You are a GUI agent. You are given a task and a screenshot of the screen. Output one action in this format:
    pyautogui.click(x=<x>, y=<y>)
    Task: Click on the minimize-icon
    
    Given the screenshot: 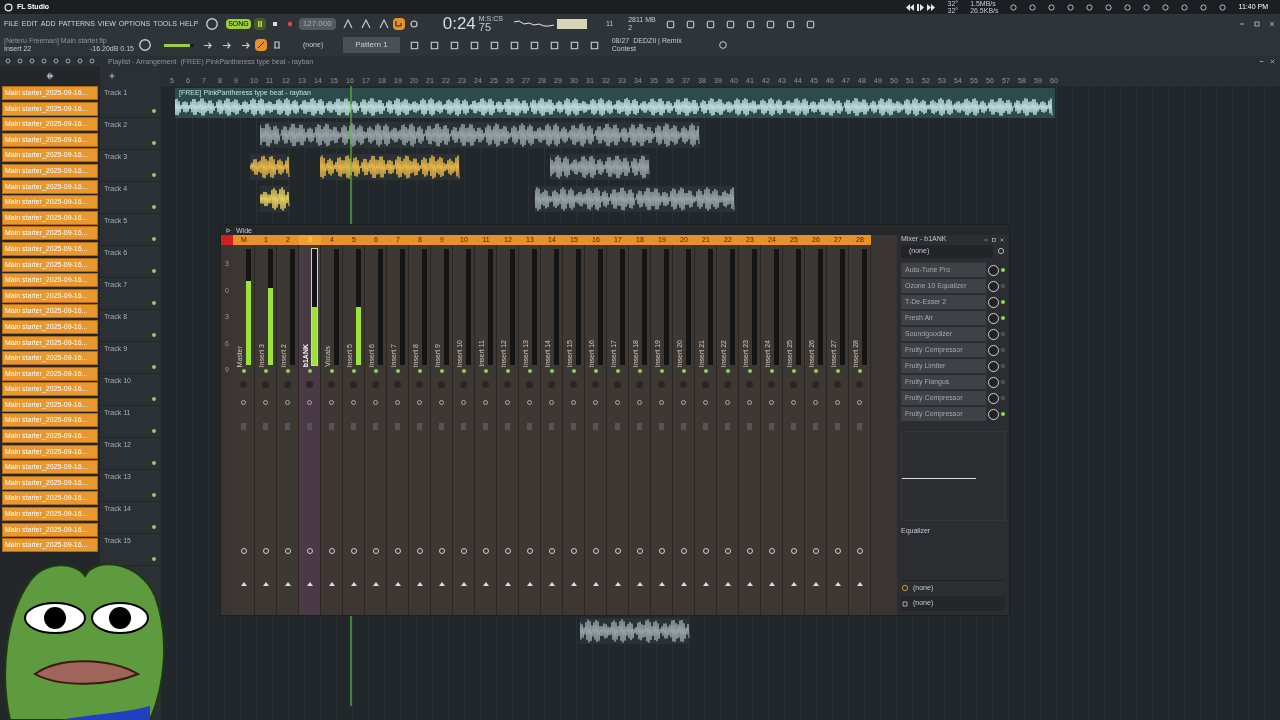 What is the action you would take?
    pyautogui.click(x=1242, y=24)
    